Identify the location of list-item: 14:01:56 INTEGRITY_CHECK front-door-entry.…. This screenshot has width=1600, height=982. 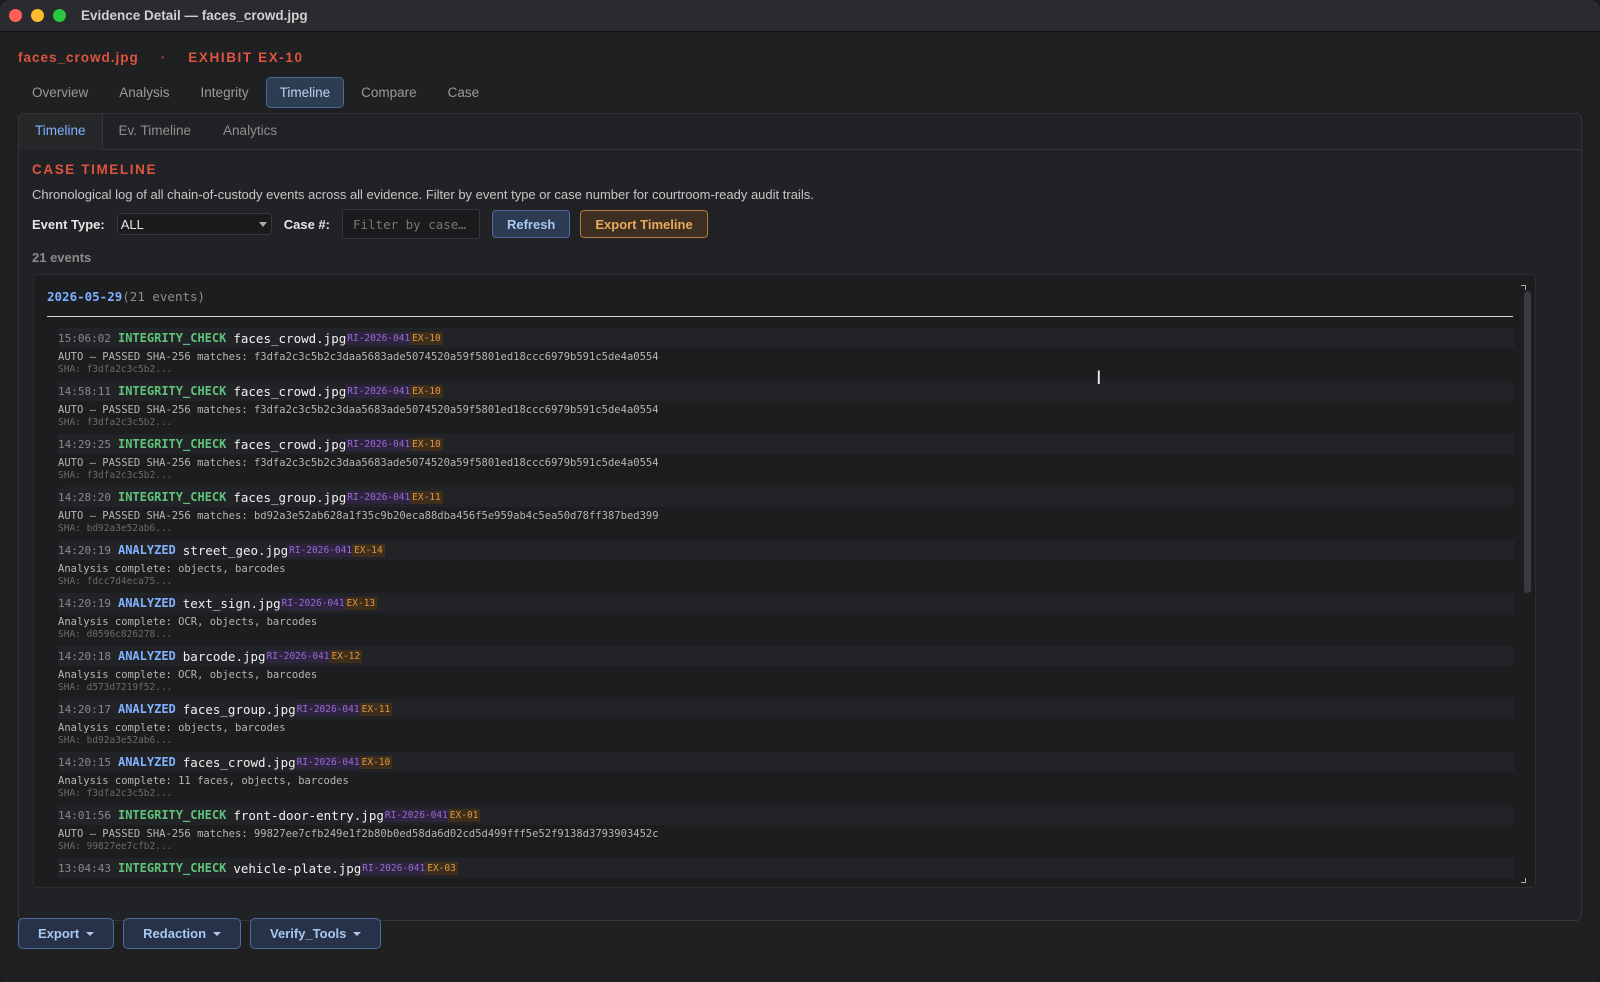
(786, 831).